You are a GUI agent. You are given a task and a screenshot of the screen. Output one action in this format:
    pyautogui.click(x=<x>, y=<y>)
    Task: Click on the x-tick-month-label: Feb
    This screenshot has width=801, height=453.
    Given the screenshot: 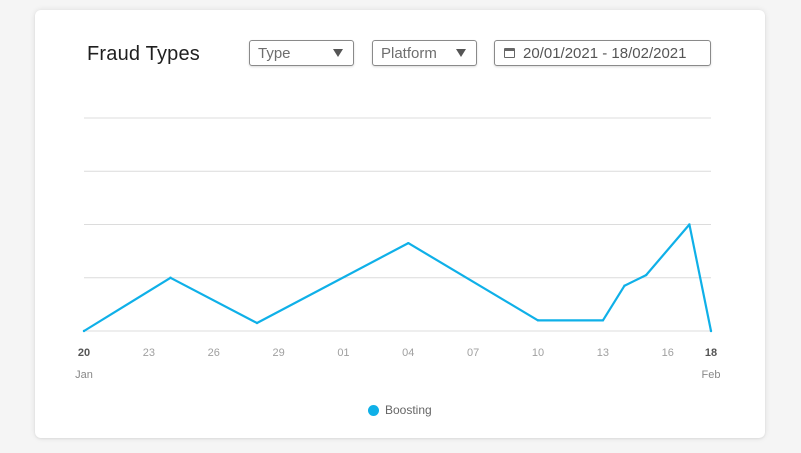 What is the action you would take?
    pyautogui.click(x=711, y=375)
    